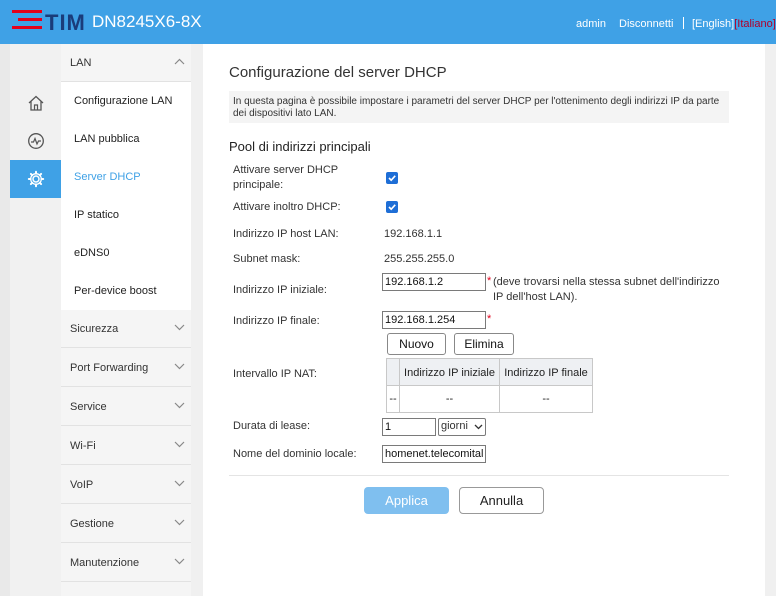 The width and height of the screenshot is (776, 596). What do you see at coordinates (94, 328) in the screenshot?
I see `menu-section-label: Sicurezza` at bounding box center [94, 328].